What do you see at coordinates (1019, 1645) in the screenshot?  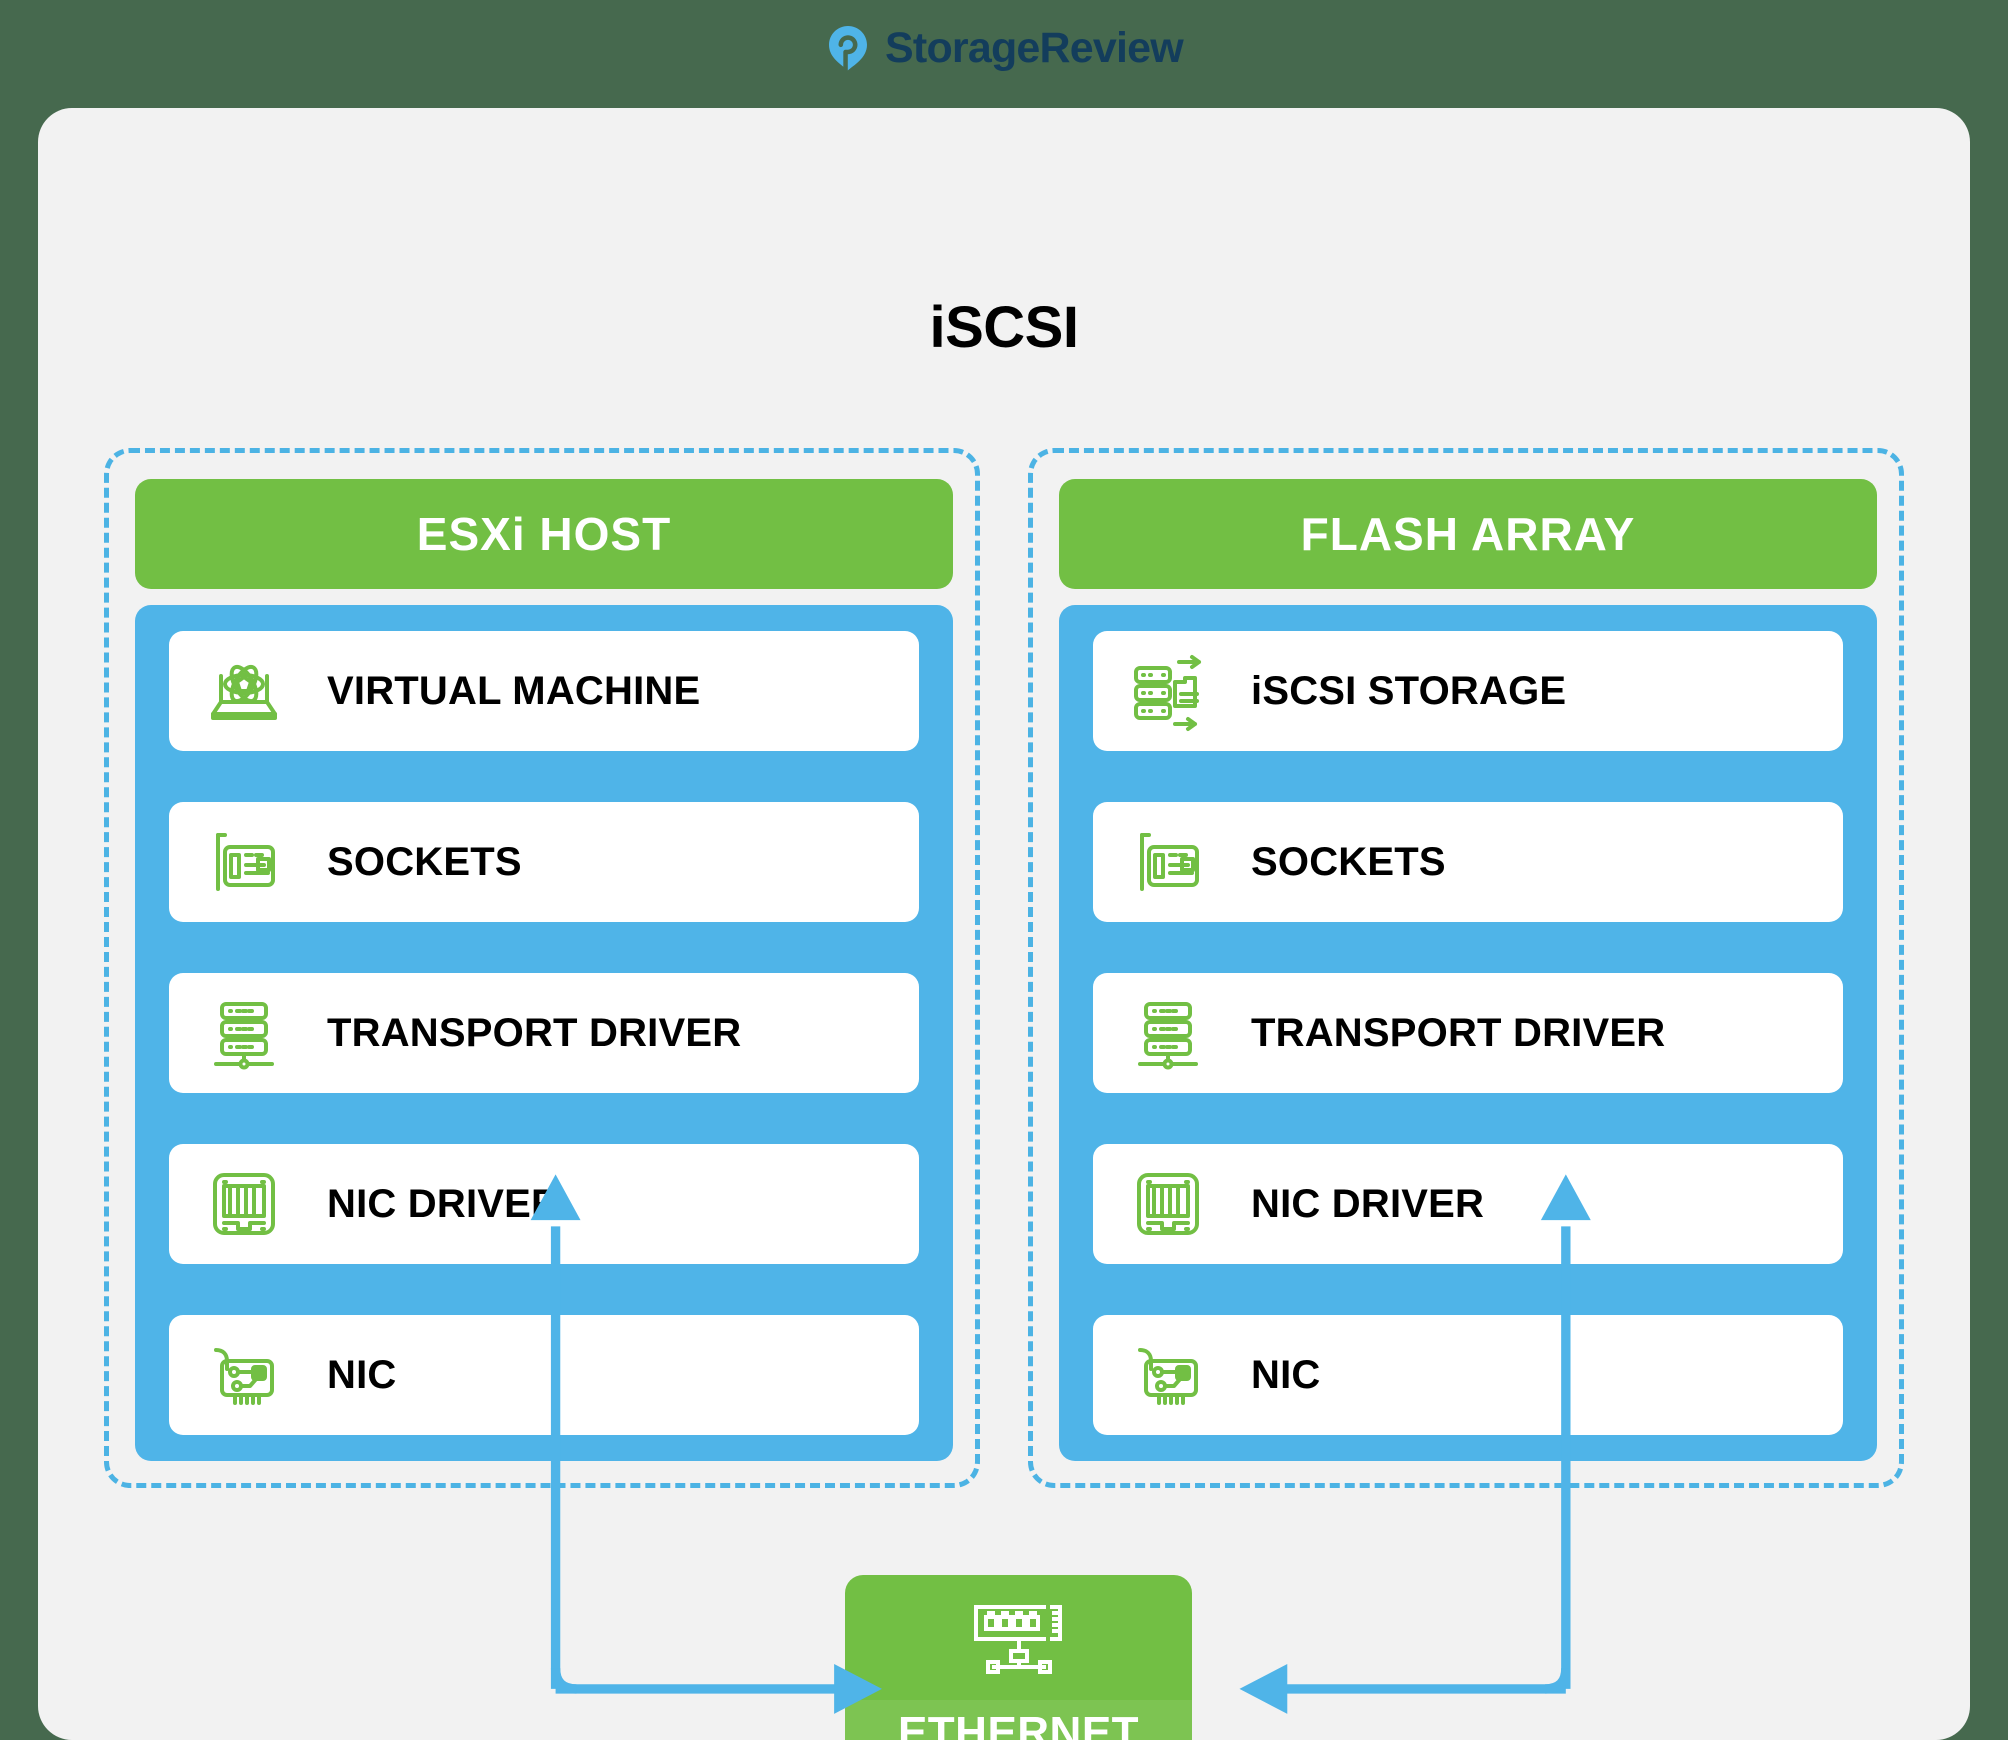 I see `ethernet-switch-icon` at bounding box center [1019, 1645].